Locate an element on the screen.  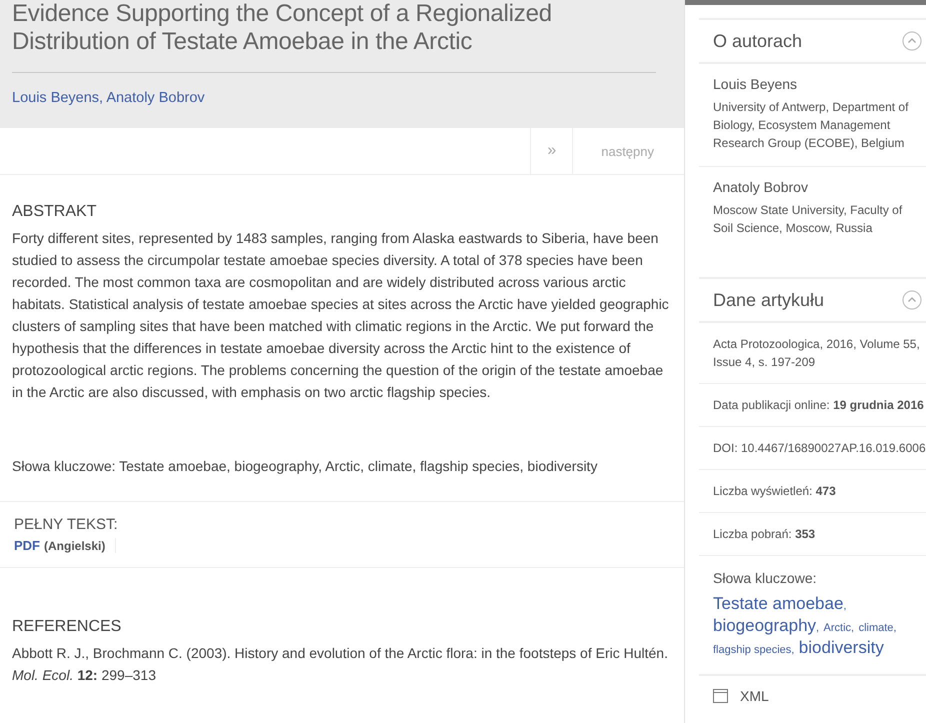
author-name: Anatoly Bobrov is located at coordinates (761, 187).